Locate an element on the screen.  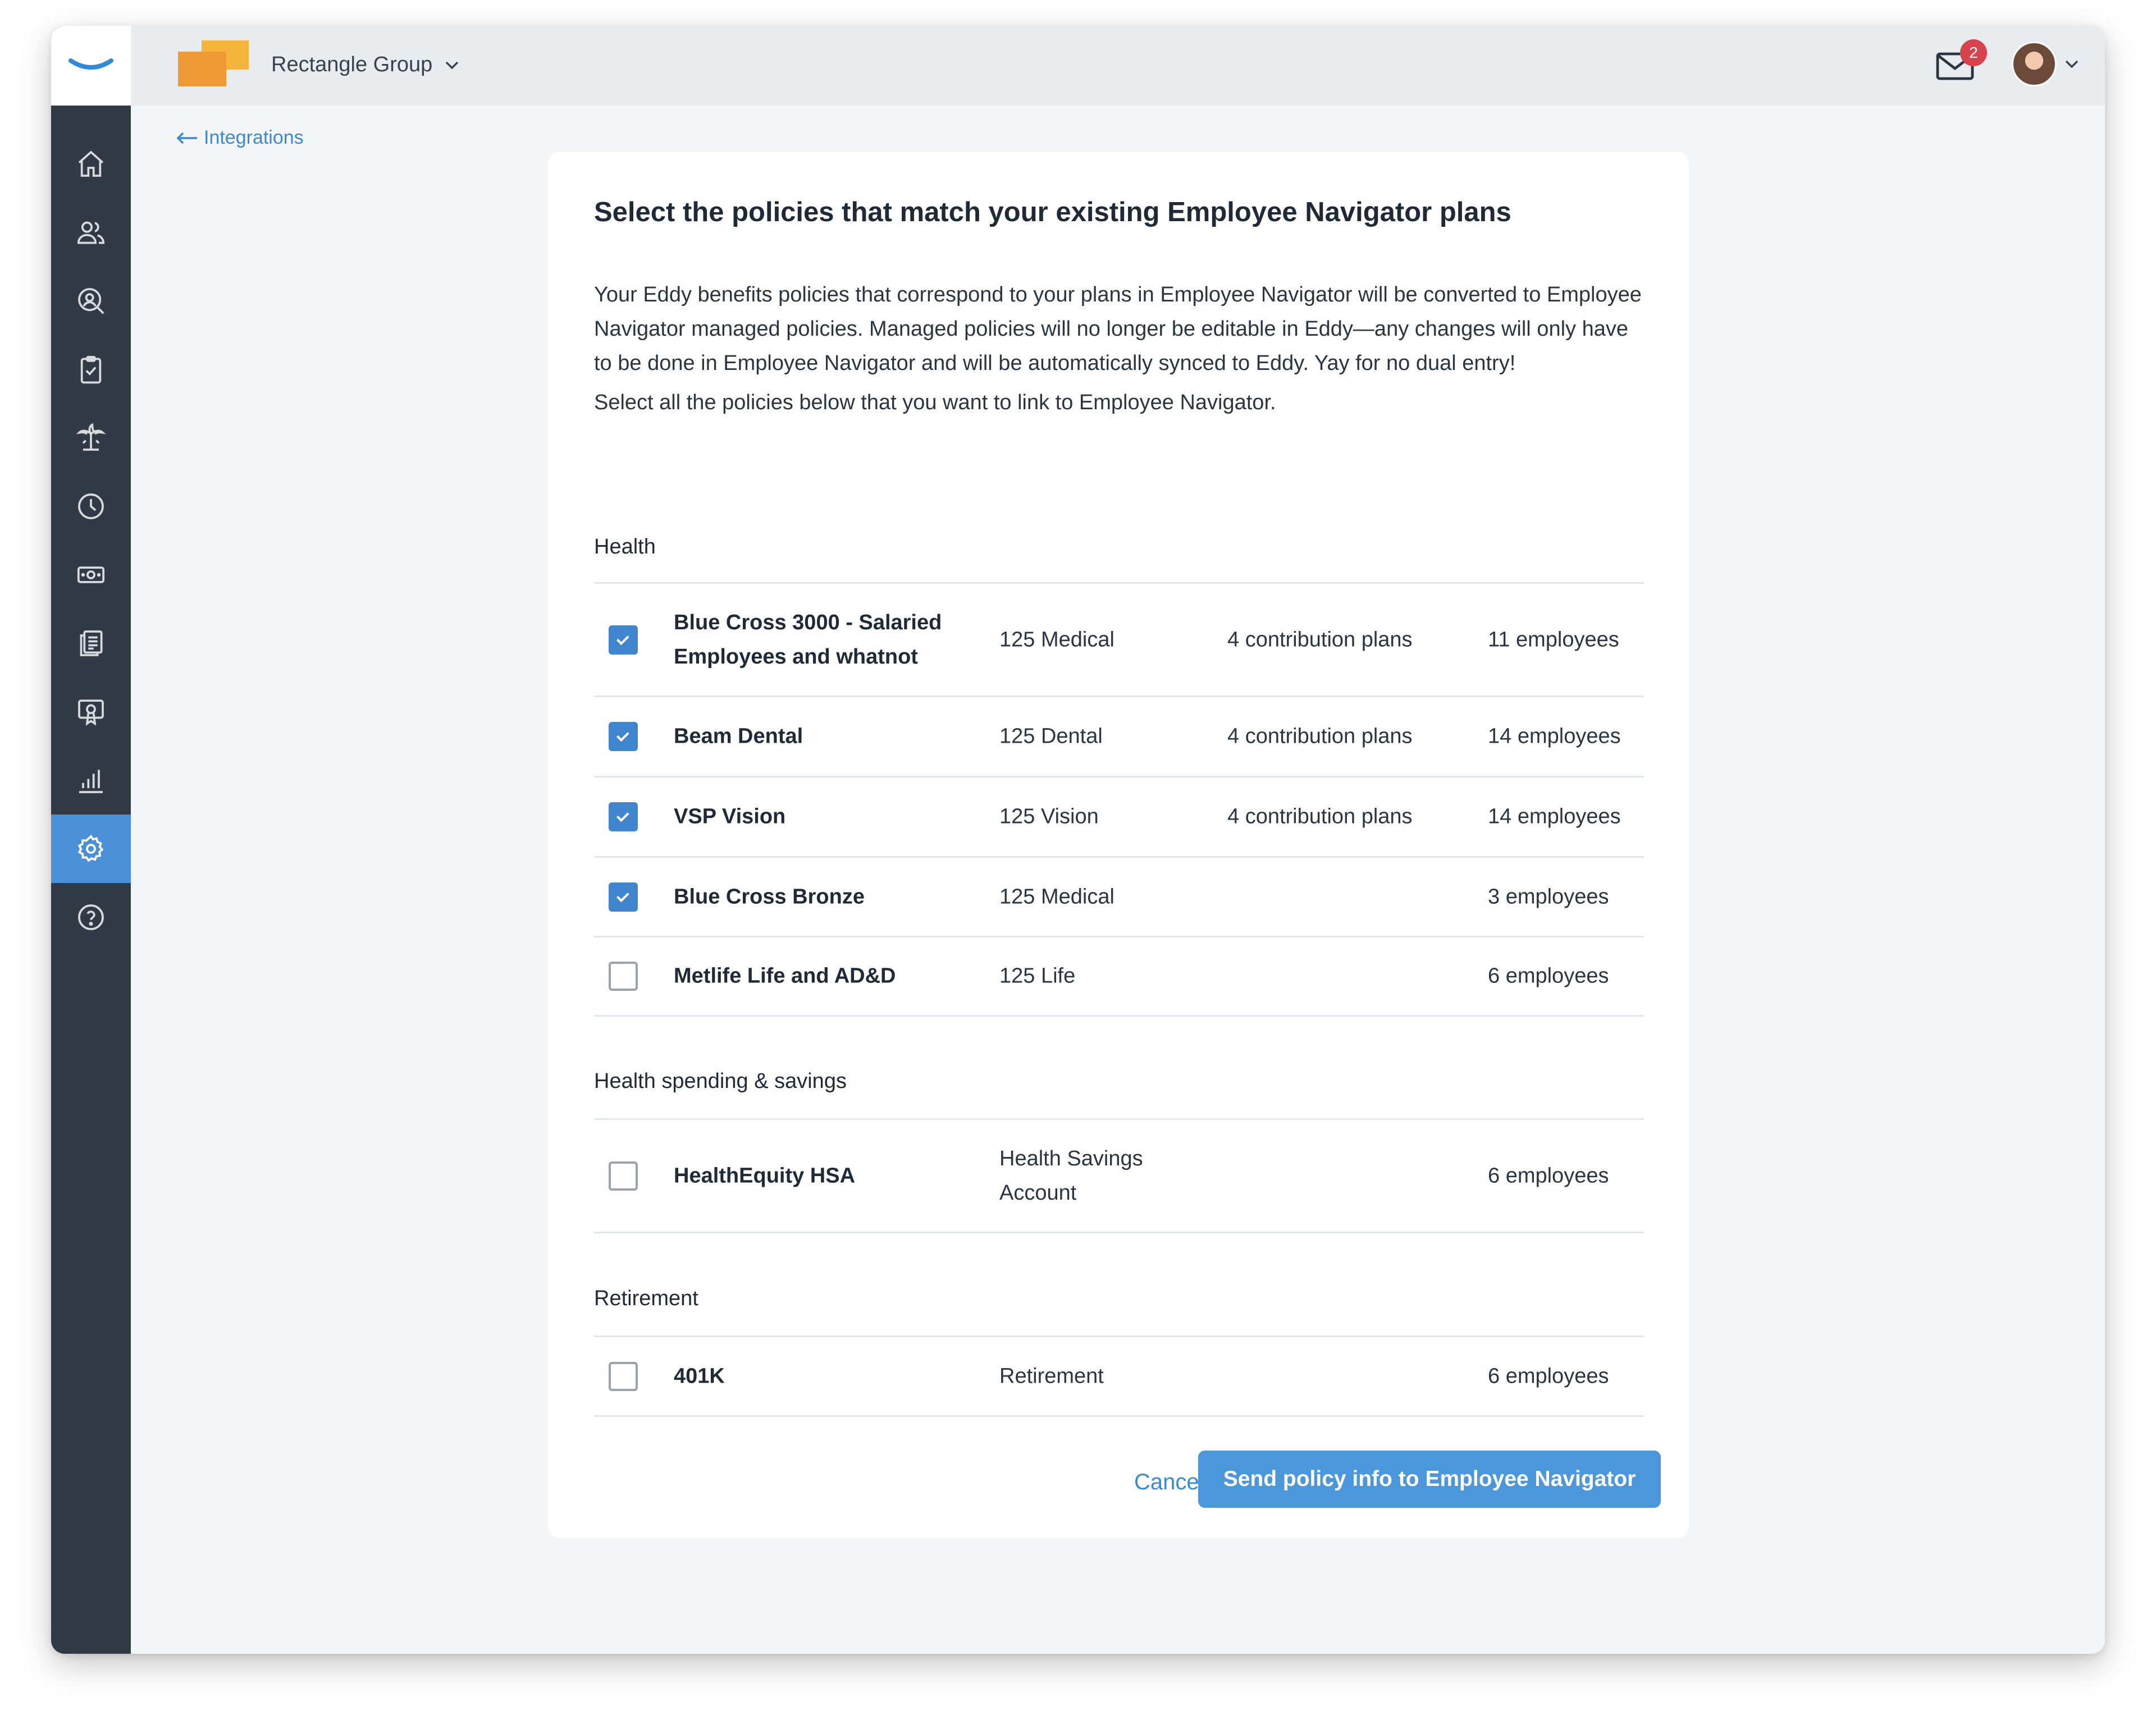
policy-employees: 11 employees is located at coordinates (1553, 639).